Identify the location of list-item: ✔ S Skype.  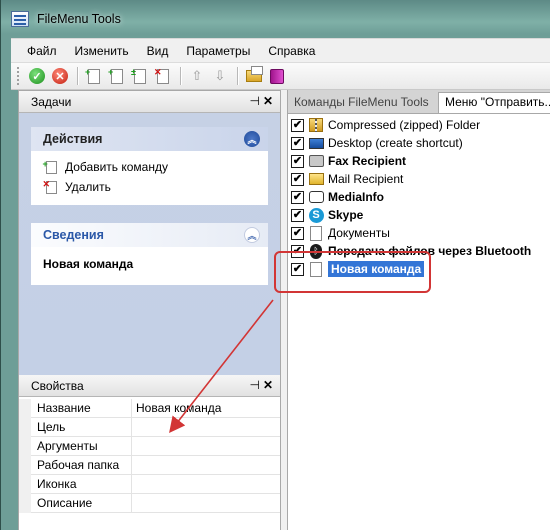
(419, 215).